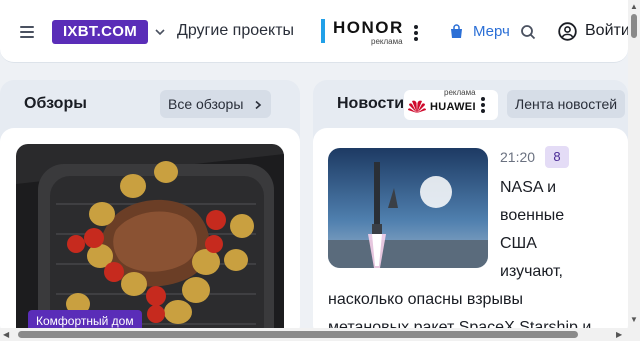 The height and width of the screenshot is (341, 640). What do you see at coordinates (567, 31) in the screenshot?
I see `user-icon` at bounding box center [567, 31].